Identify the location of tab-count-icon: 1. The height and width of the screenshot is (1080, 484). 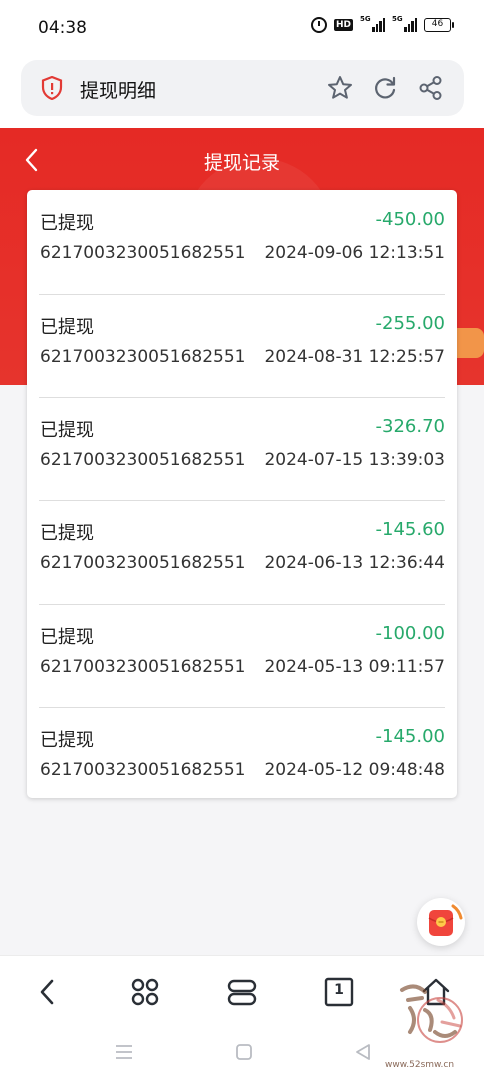
(339, 992).